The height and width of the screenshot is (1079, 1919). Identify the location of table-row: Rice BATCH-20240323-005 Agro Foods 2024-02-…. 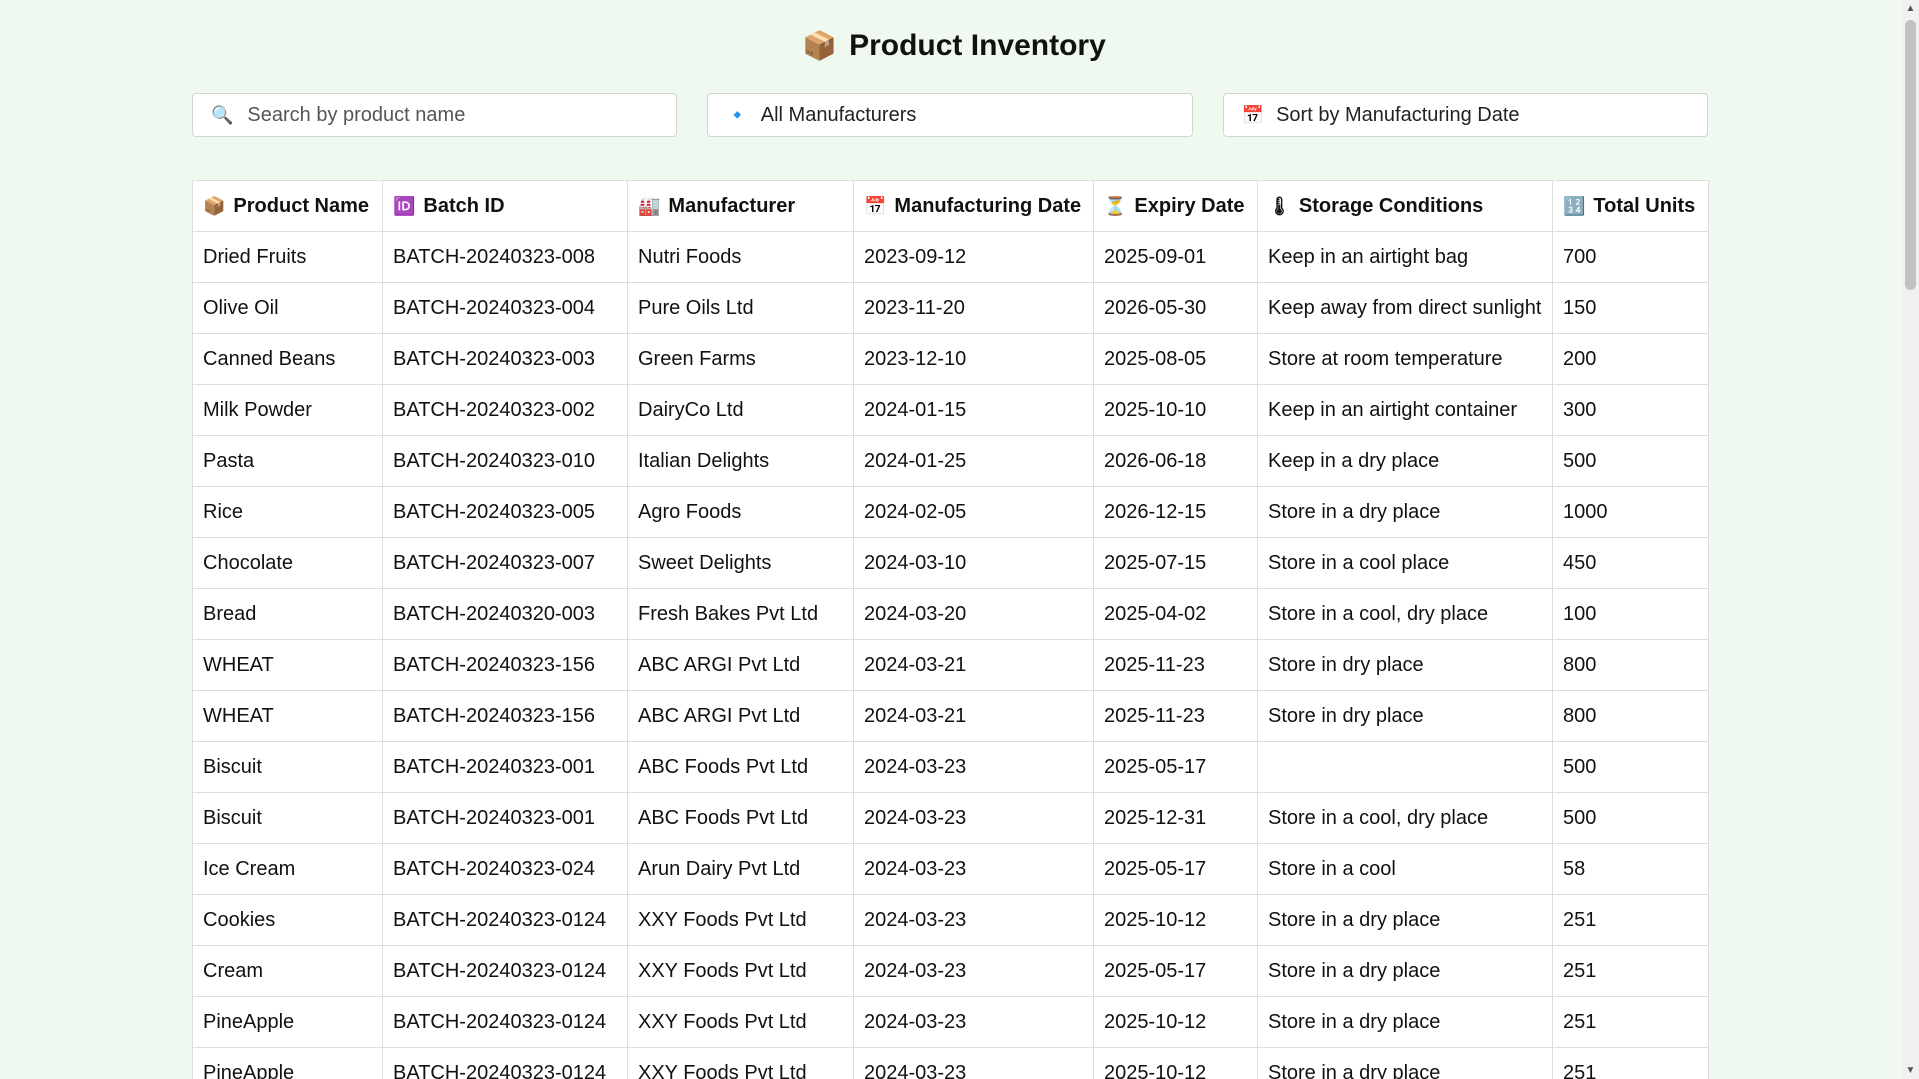
(950, 512).